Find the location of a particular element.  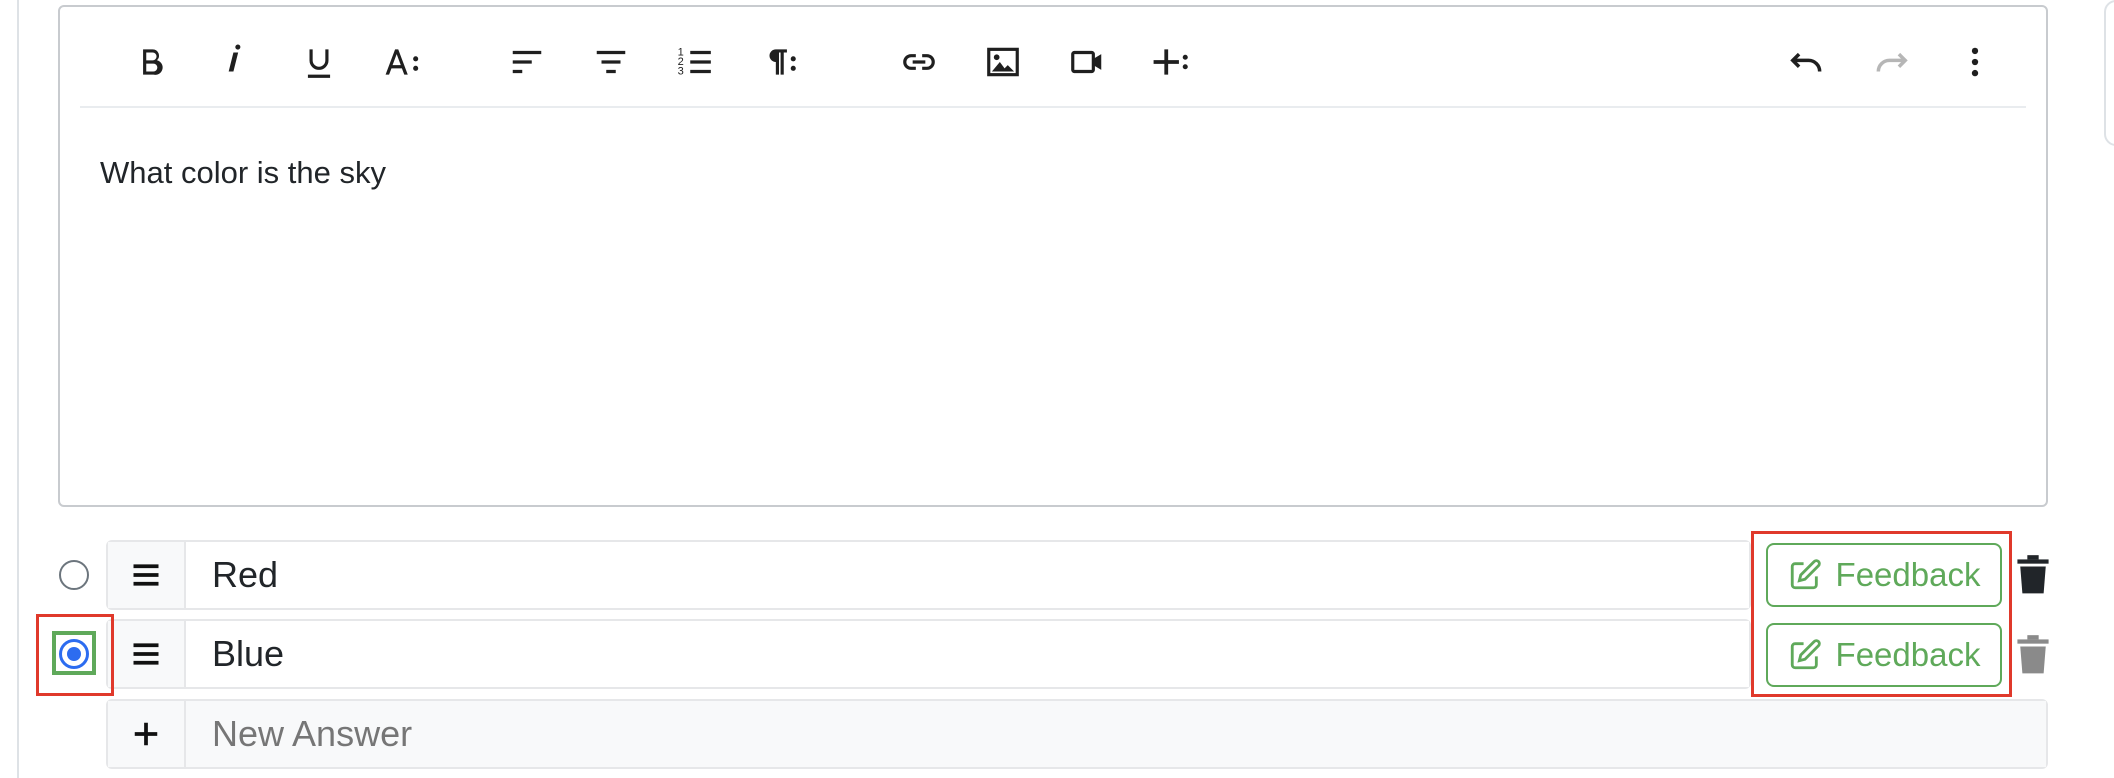

question-text: What color is the sky is located at coordinates (243, 173).